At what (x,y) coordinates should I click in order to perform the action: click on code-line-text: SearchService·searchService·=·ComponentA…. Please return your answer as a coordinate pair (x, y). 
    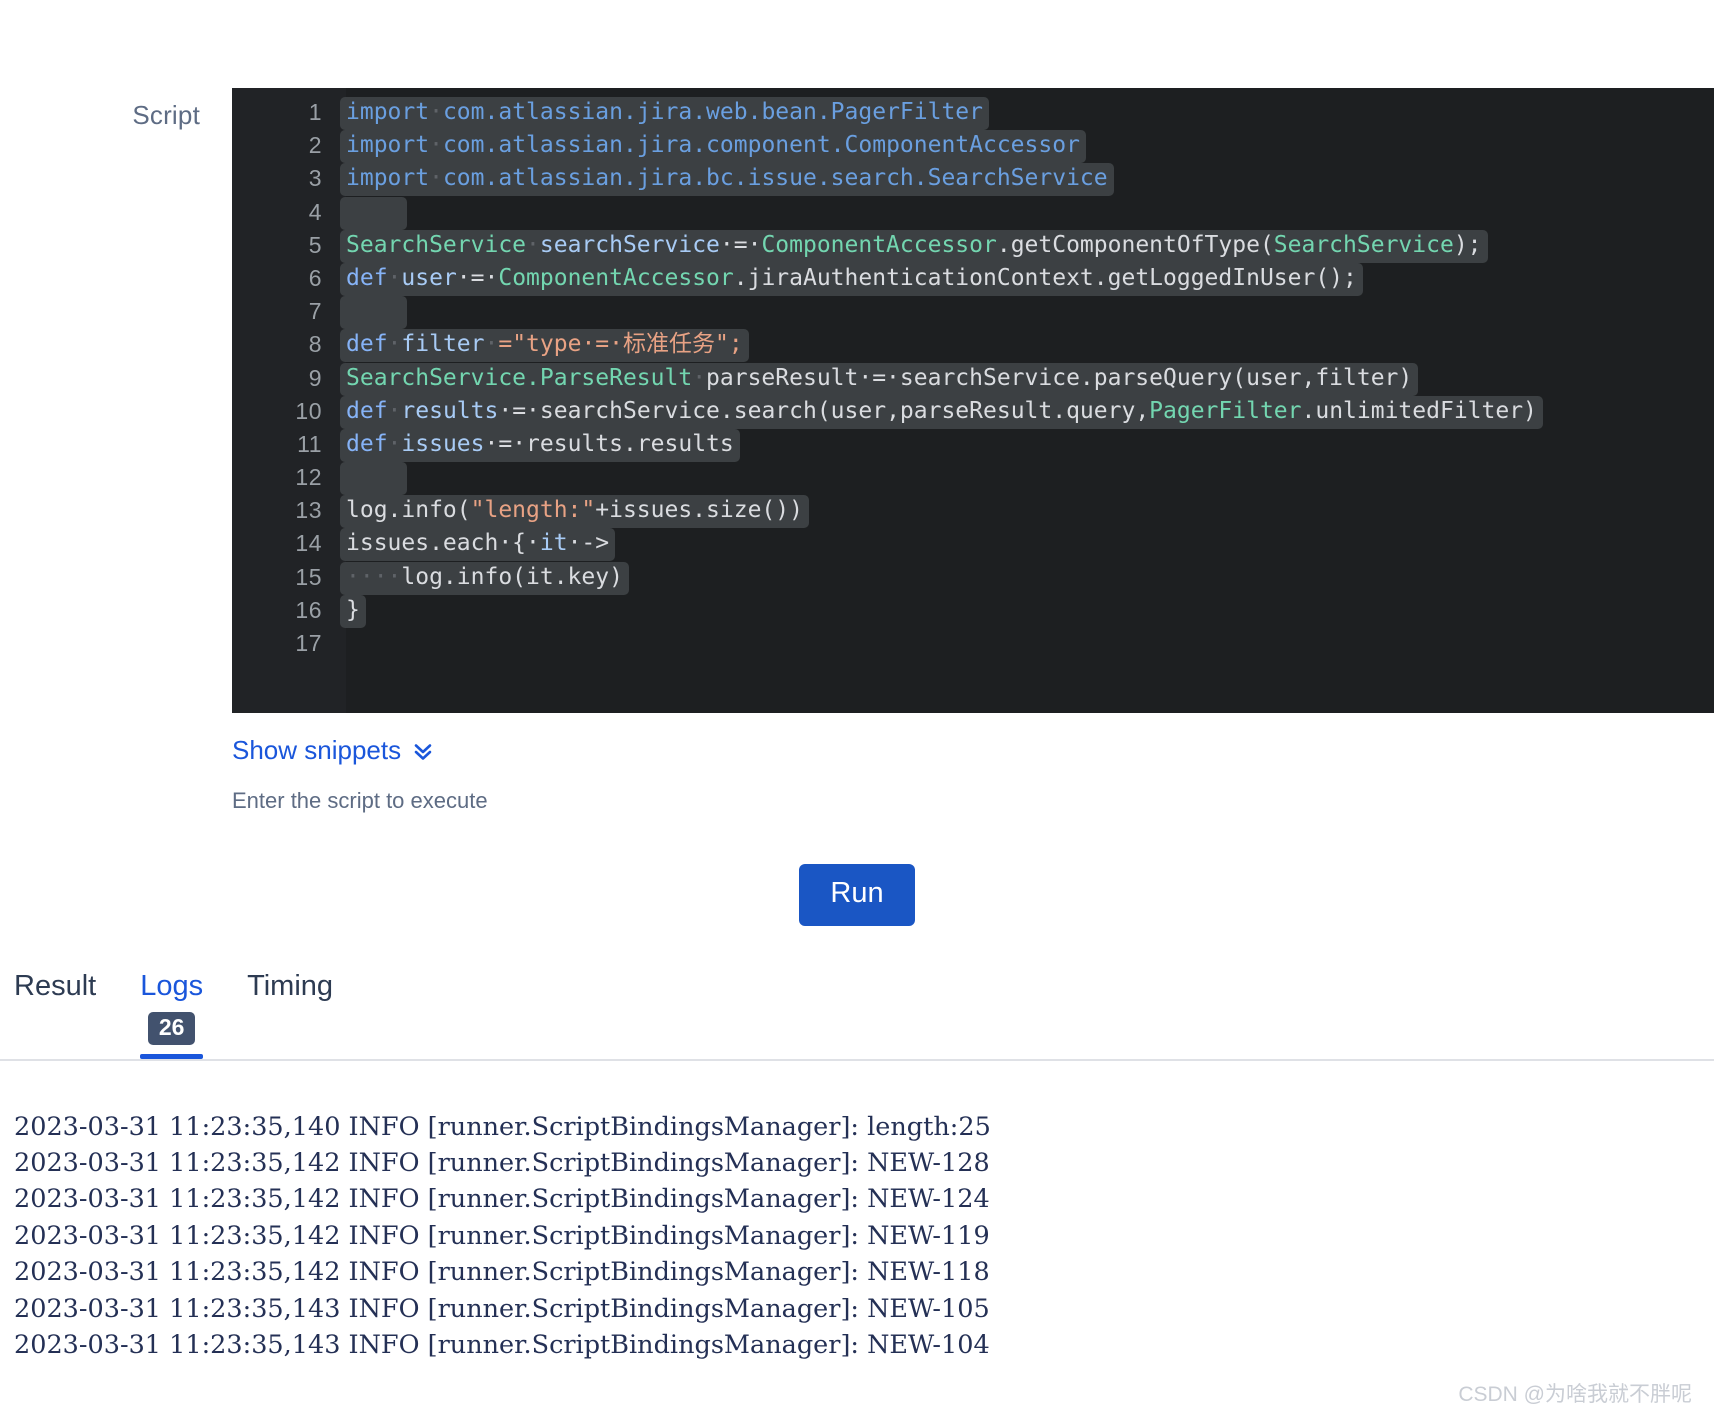
    Looking at the image, I should click on (914, 246).